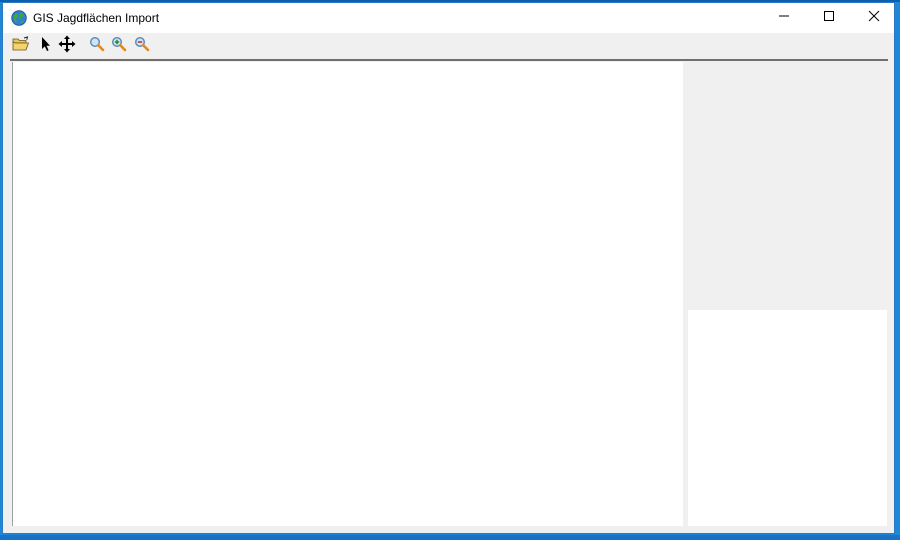 The width and height of the screenshot is (900, 540). I want to click on select-tool-button, so click(45, 46).